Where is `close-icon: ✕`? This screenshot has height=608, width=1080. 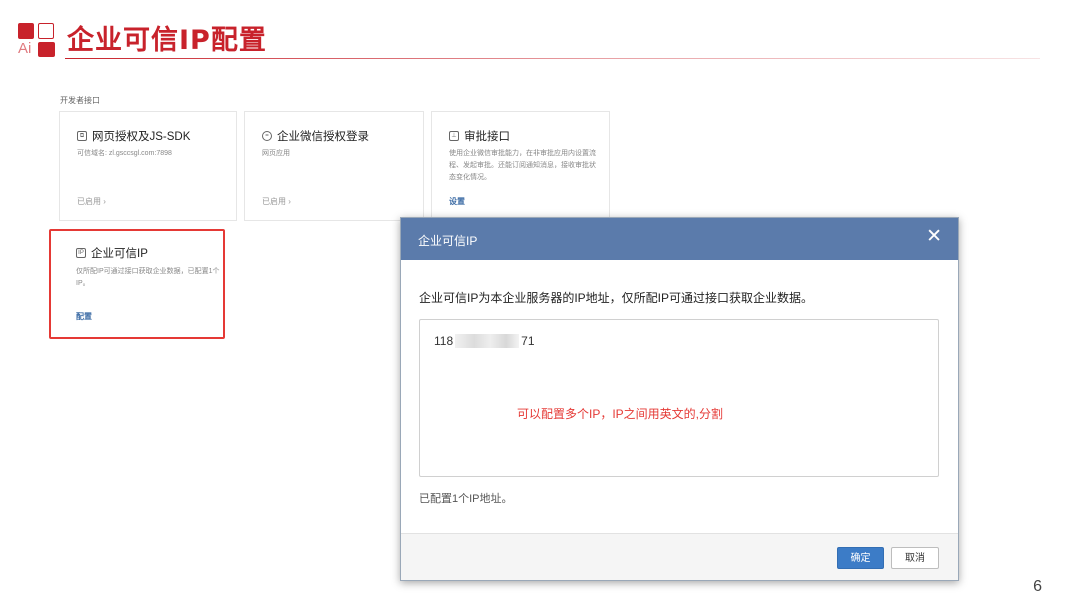
close-icon: ✕ is located at coordinates (934, 237).